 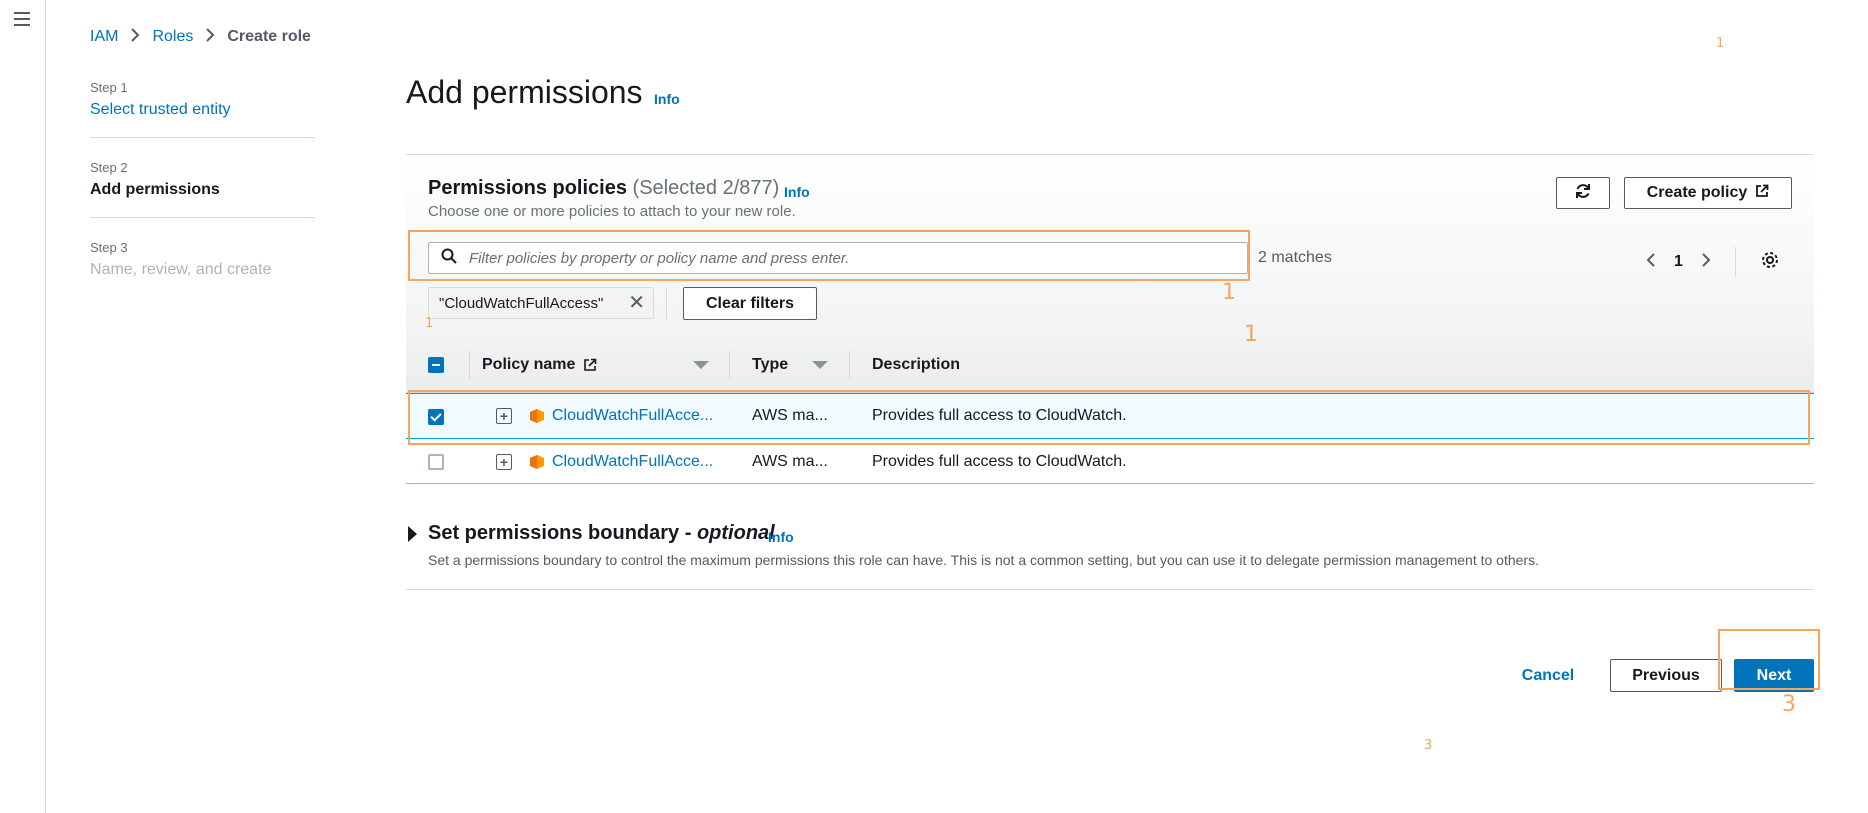 I want to click on column-type: Type, so click(x=790, y=365).